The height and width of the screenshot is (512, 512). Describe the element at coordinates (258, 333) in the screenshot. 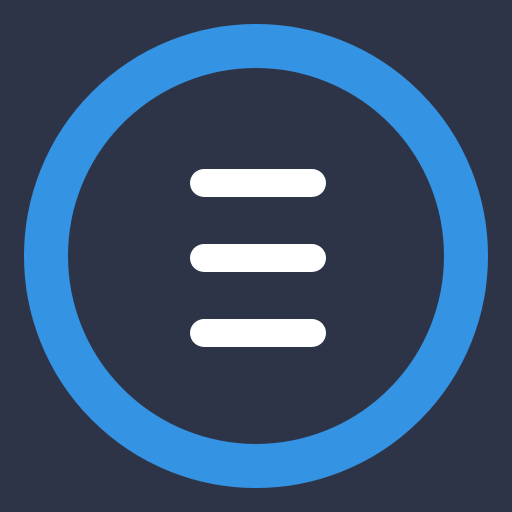

I see `menu-bar-bottom` at that location.